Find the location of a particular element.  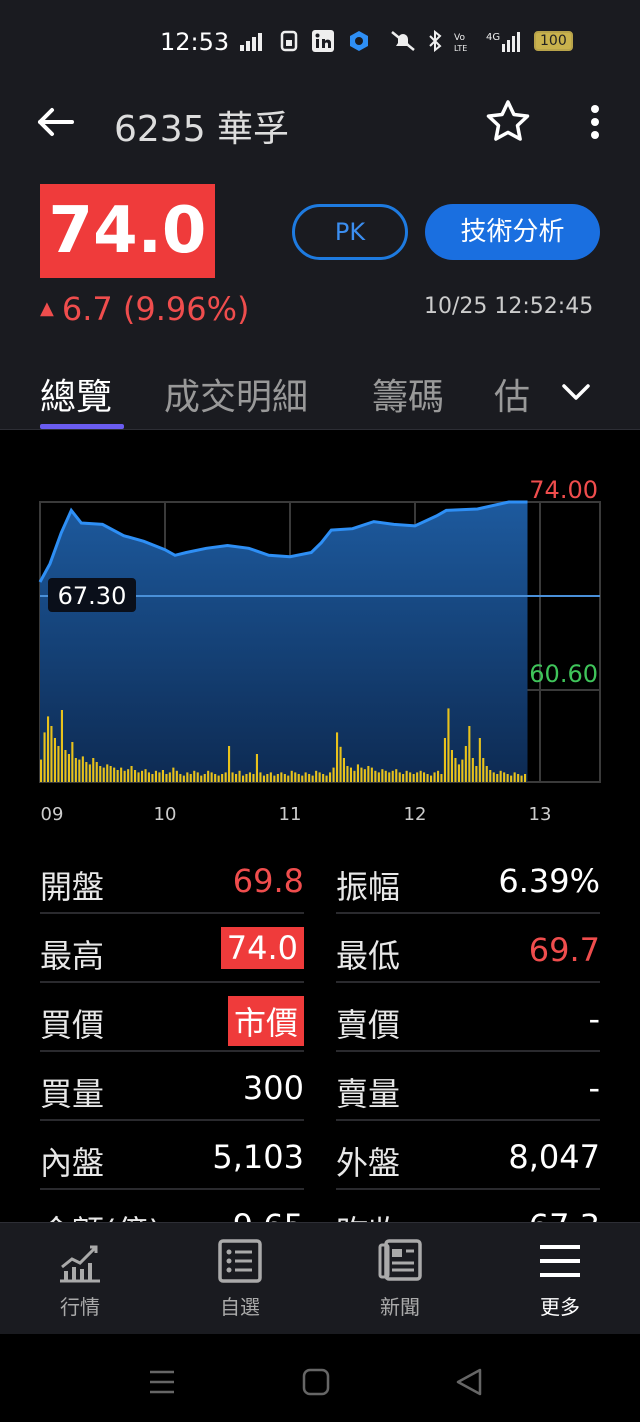

tab-valuation: 估 is located at coordinates (512, 394).